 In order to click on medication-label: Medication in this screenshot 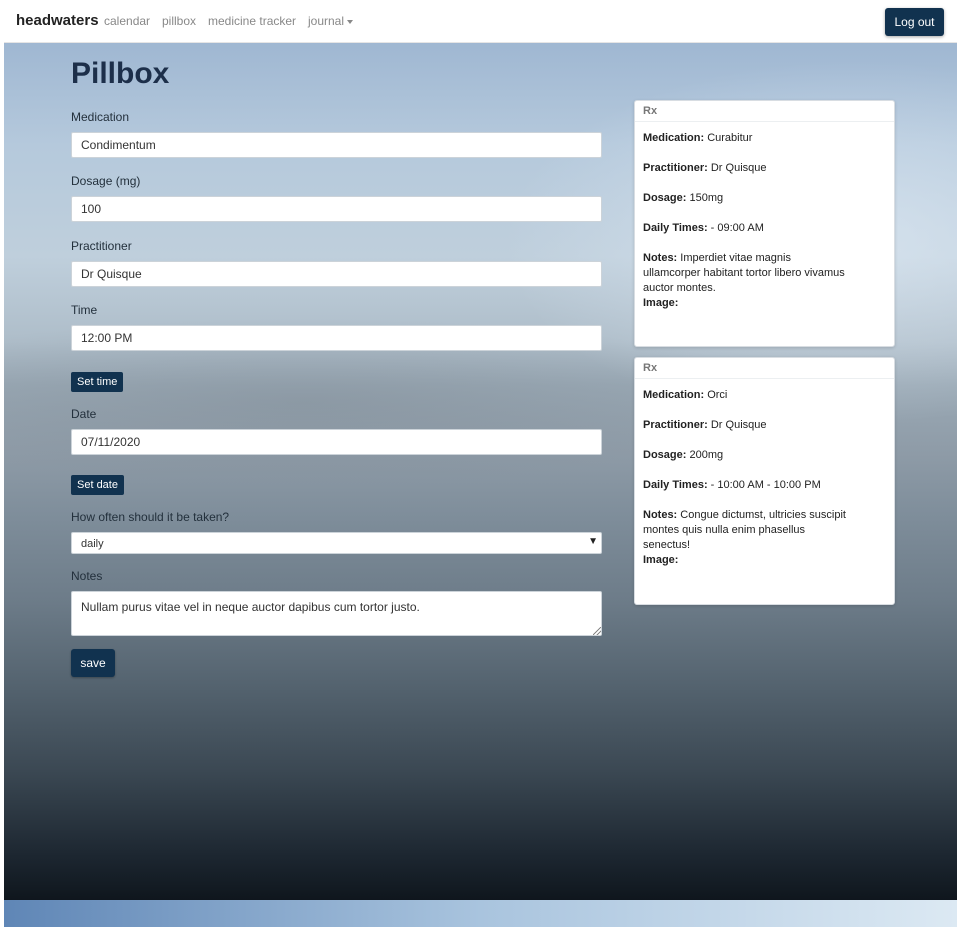, I will do `click(100, 117)`.